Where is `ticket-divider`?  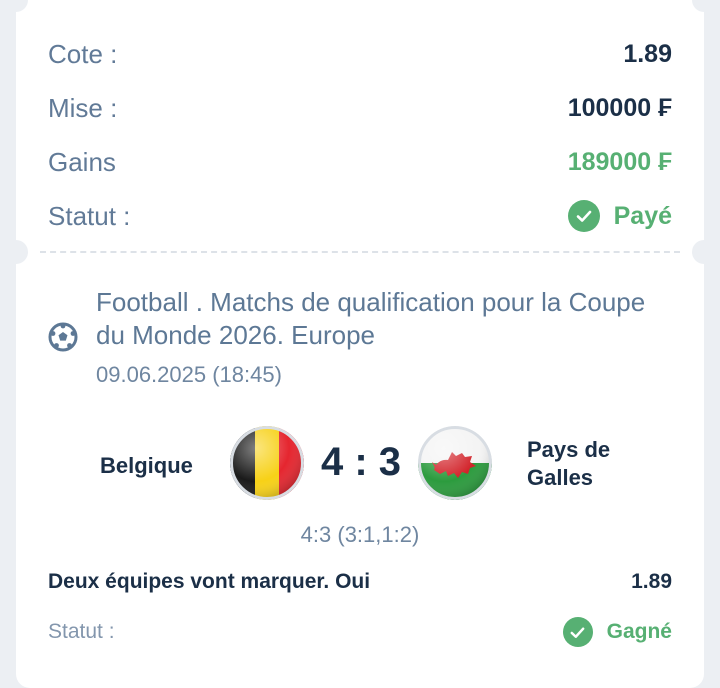 ticket-divider is located at coordinates (360, 252).